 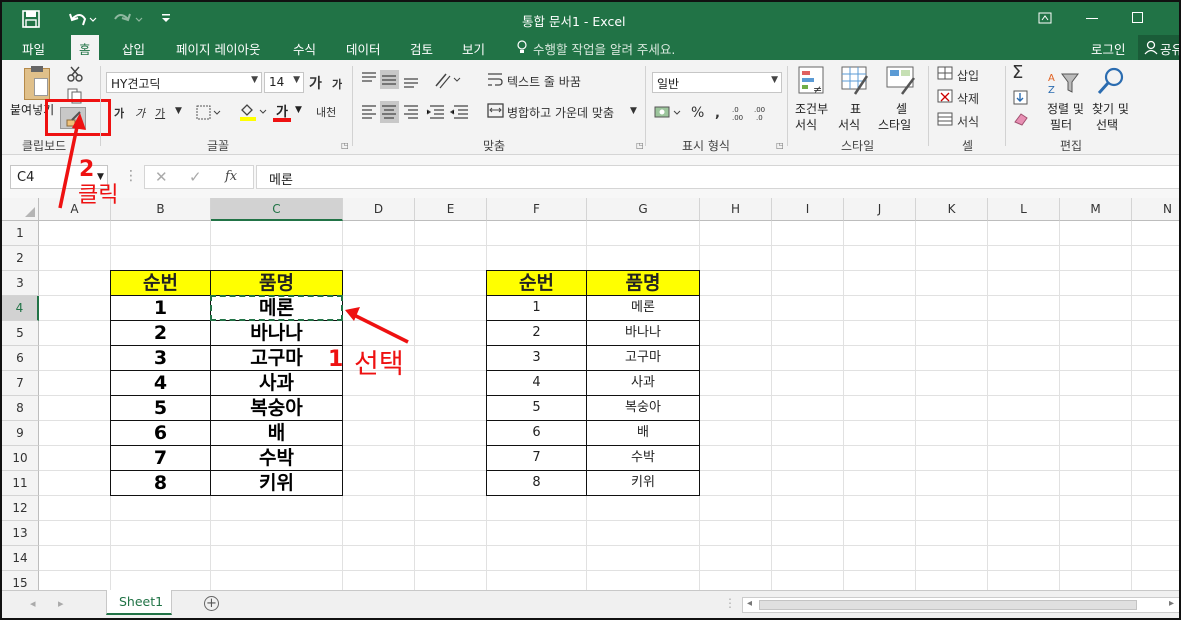 I want to click on autosum-icon: Σ, so click(x=1017, y=72).